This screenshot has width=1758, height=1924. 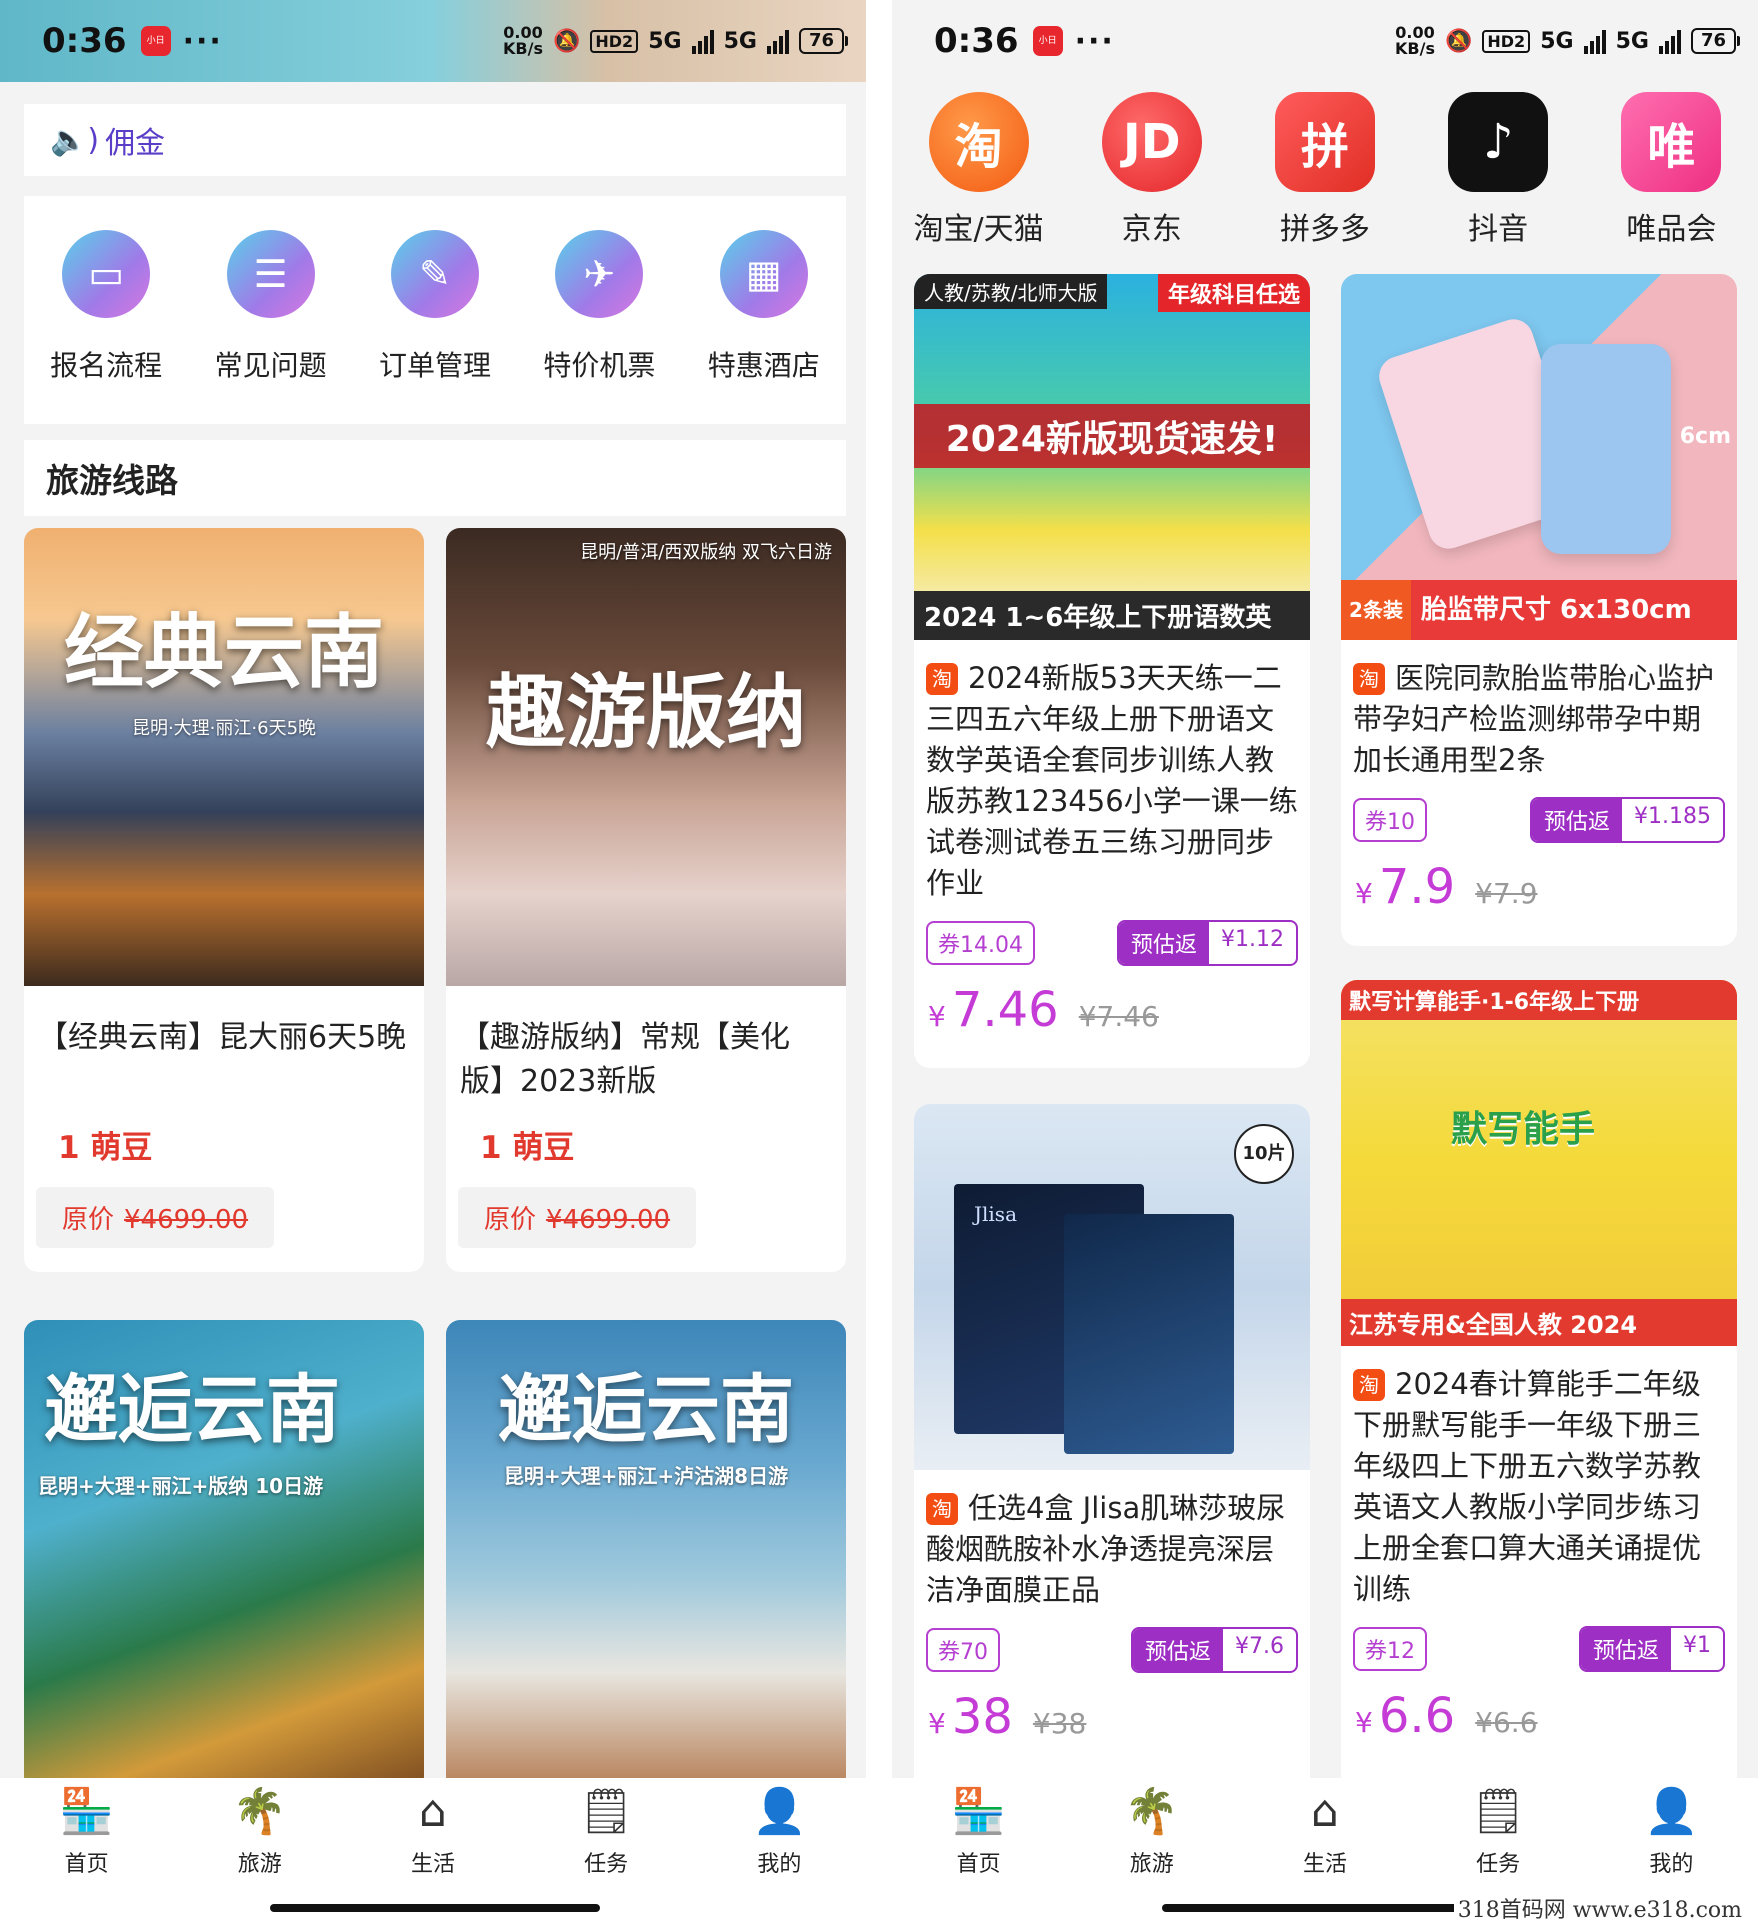 What do you see at coordinates (1539, 1322) in the screenshot?
I see `image-bottom-text: 江苏专用&全国人教 2024` at bounding box center [1539, 1322].